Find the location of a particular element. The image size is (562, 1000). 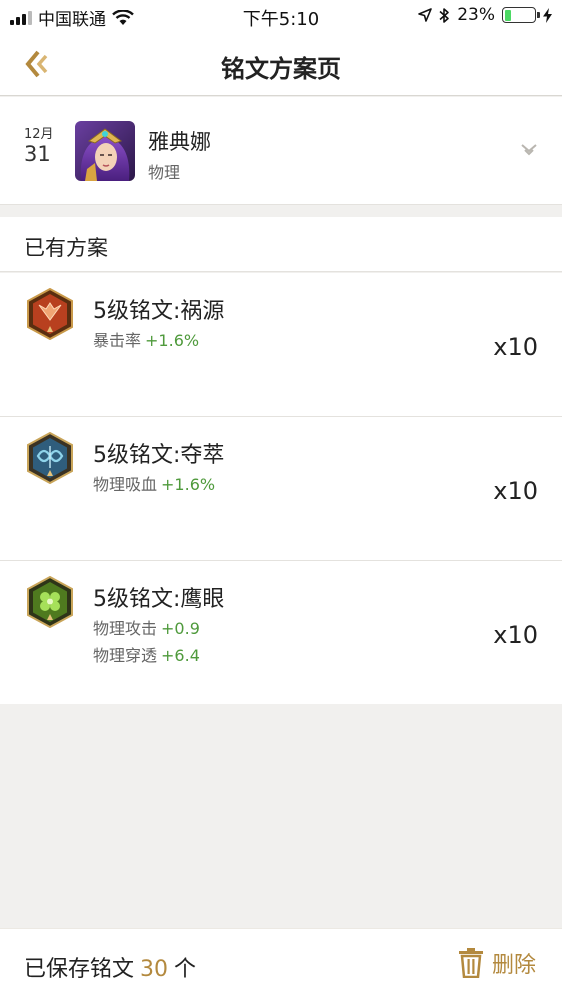

battery-fill is located at coordinates (508, 15).